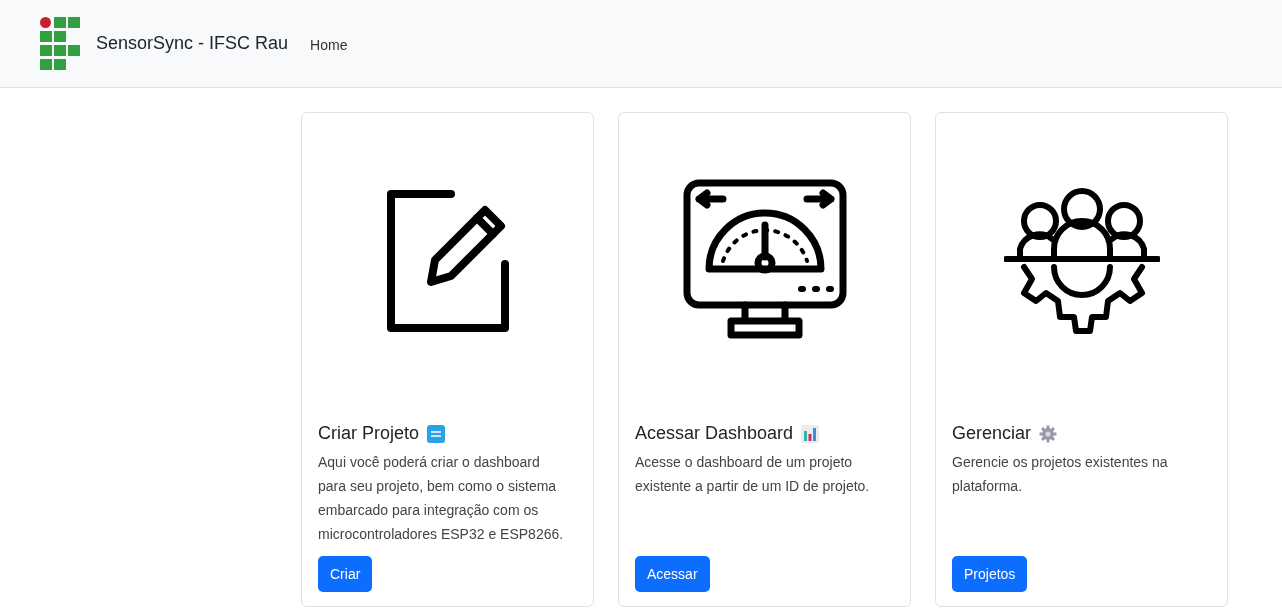  What do you see at coordinates (753, 474) in the screenshot?
I see `card-text: Acesse o dashboard de um projeto existente a partir de um ID de projeto.` at bounding box center [753, 474].